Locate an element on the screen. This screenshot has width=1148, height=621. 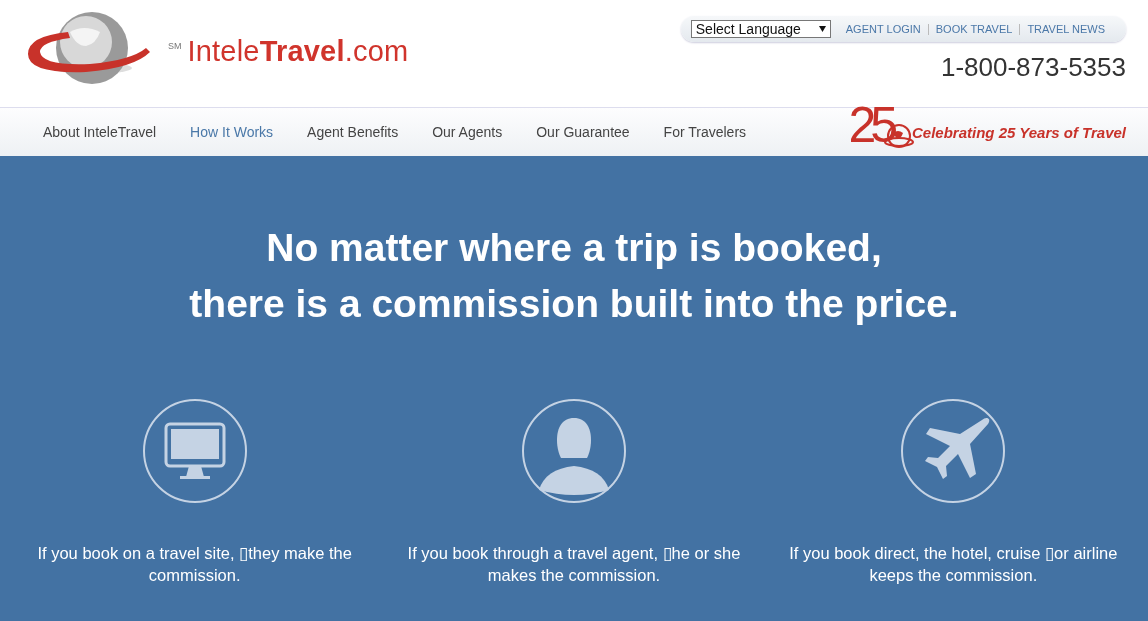
nav-link: Agent Benefits is located at coordinates (353, 132).